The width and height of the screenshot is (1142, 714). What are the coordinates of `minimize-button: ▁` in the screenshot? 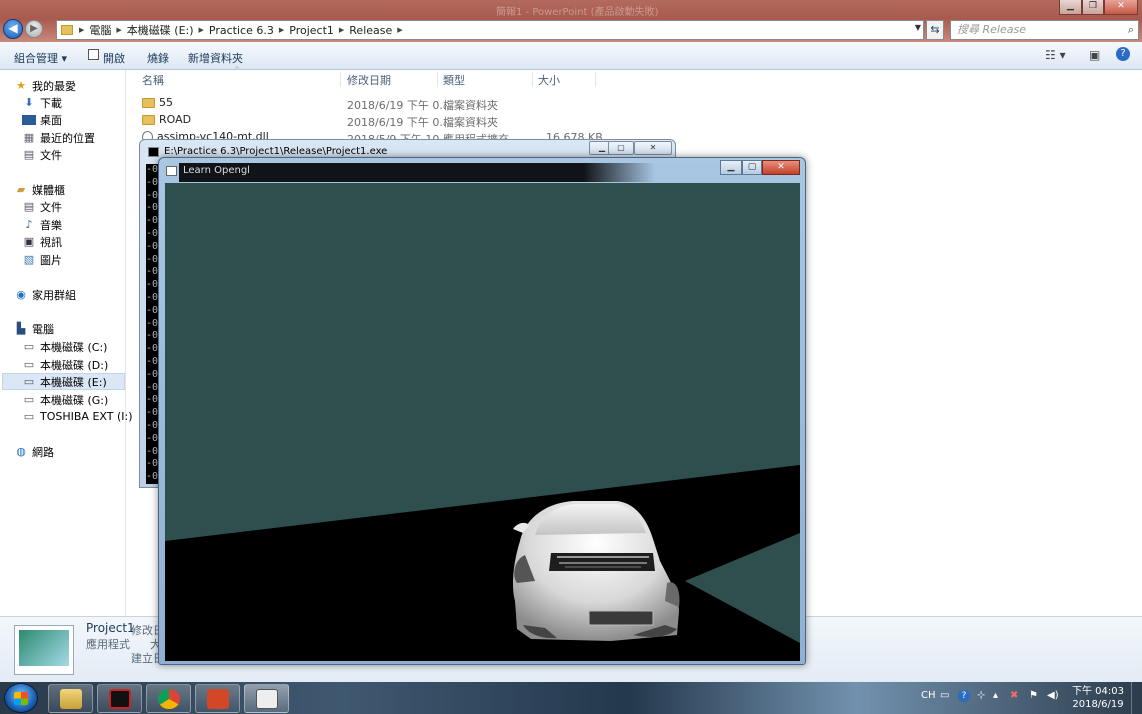 It's located at (1070, 7).